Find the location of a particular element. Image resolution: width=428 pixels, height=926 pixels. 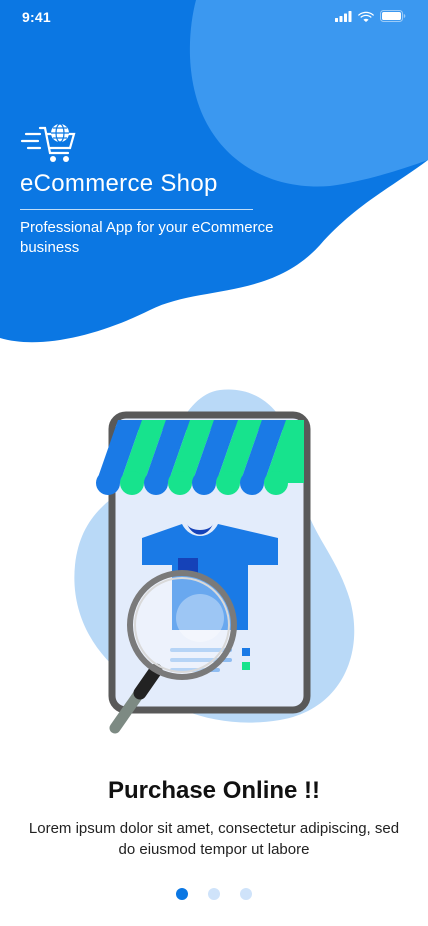

wifi-icon is located at coordinates (366, 16).